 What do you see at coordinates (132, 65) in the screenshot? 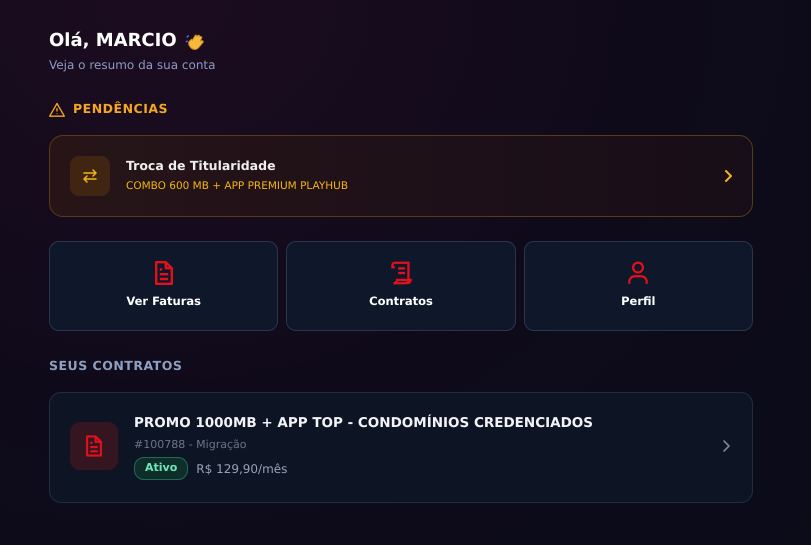
I see `greeting-subtitle: Veja o resumo da sua conta` at bounding box center [132, 65].